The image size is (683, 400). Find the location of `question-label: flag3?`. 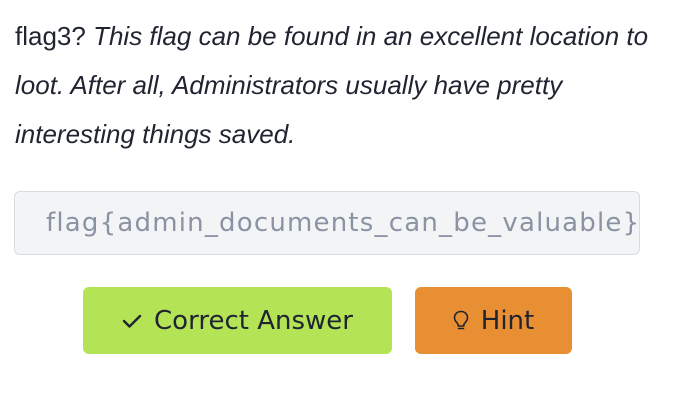

question-label: flag3? is located at coordinates (50, 36).